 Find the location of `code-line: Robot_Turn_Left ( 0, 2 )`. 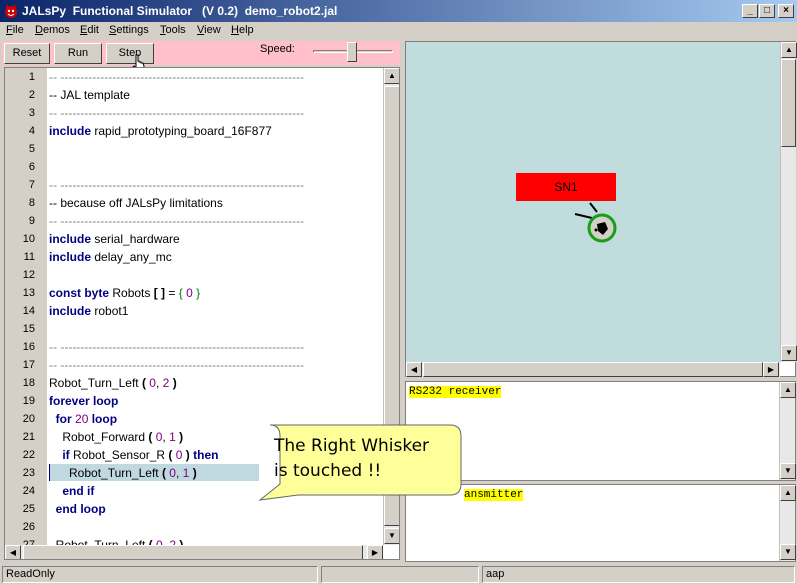

code-line: Robot_Turn_Left ( 0, 2 ) is located at coordinates (113, 383).